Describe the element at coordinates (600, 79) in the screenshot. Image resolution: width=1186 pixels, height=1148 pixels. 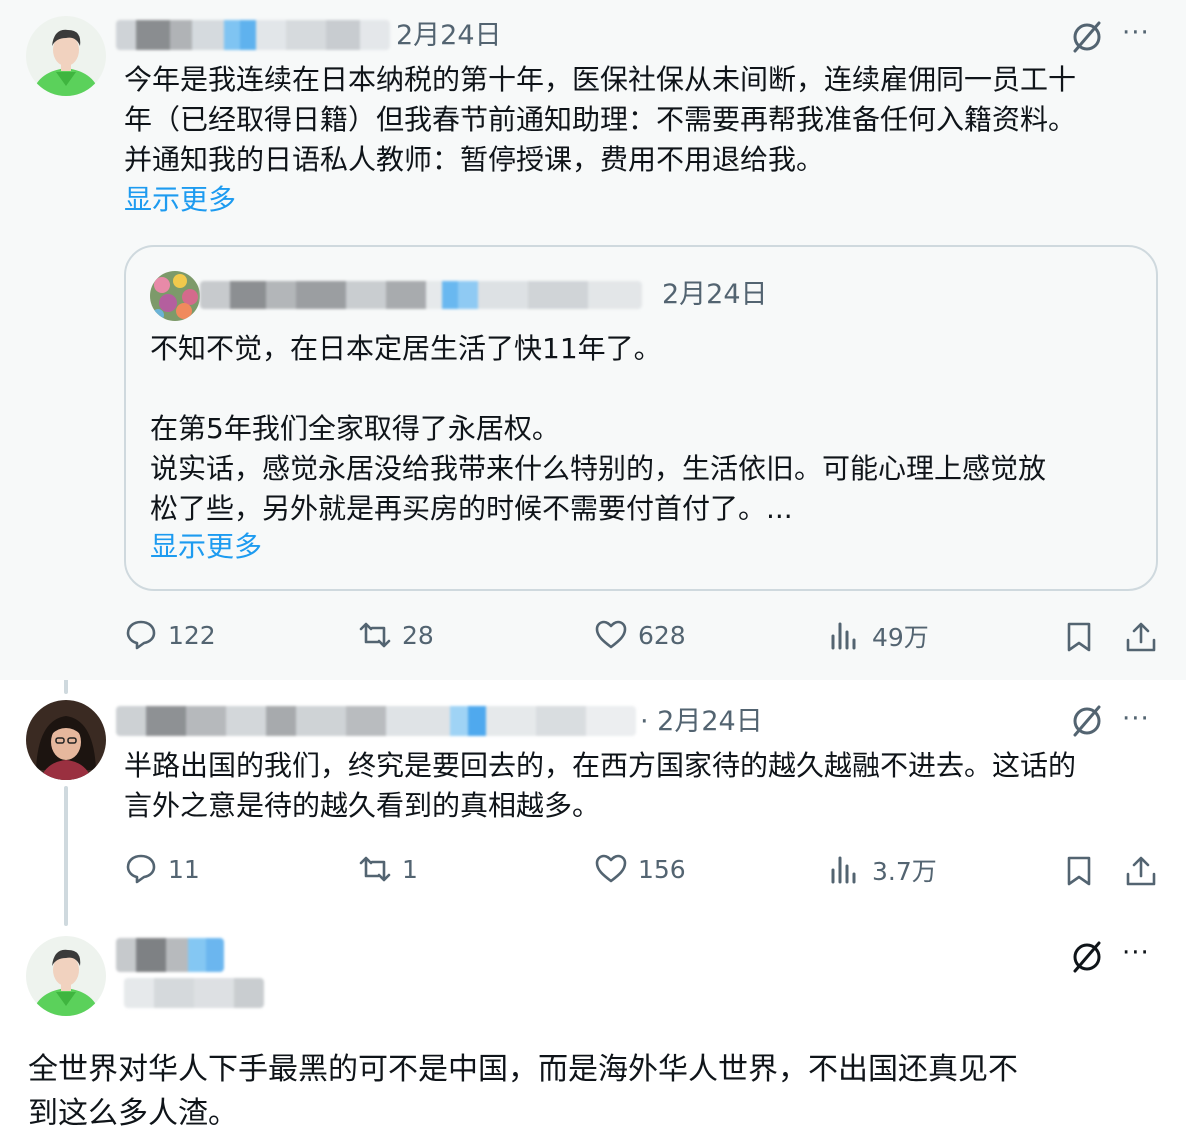
I see `post-text-line: 今年是我连续在日本纳税的第十年，医保社保从未间断，连续雇佣同一员工十` at that location.